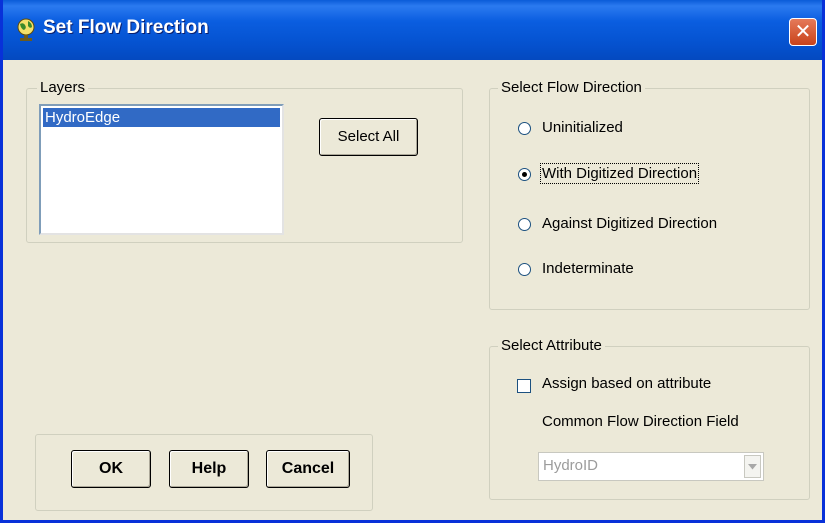  What do you see at coordinates (209, 469) in the screenshot?
I see `help-button: Help` at bounding box center [209, 469].